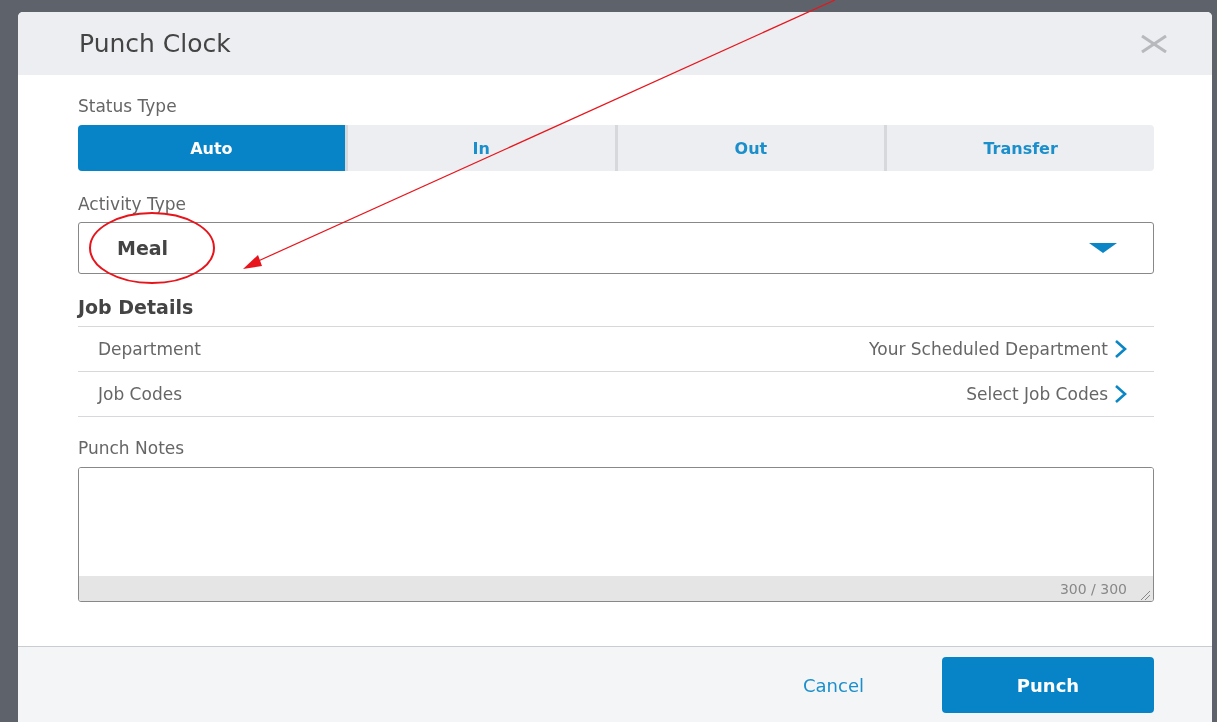  I want to click on caret-icon, so click(1103, 248).